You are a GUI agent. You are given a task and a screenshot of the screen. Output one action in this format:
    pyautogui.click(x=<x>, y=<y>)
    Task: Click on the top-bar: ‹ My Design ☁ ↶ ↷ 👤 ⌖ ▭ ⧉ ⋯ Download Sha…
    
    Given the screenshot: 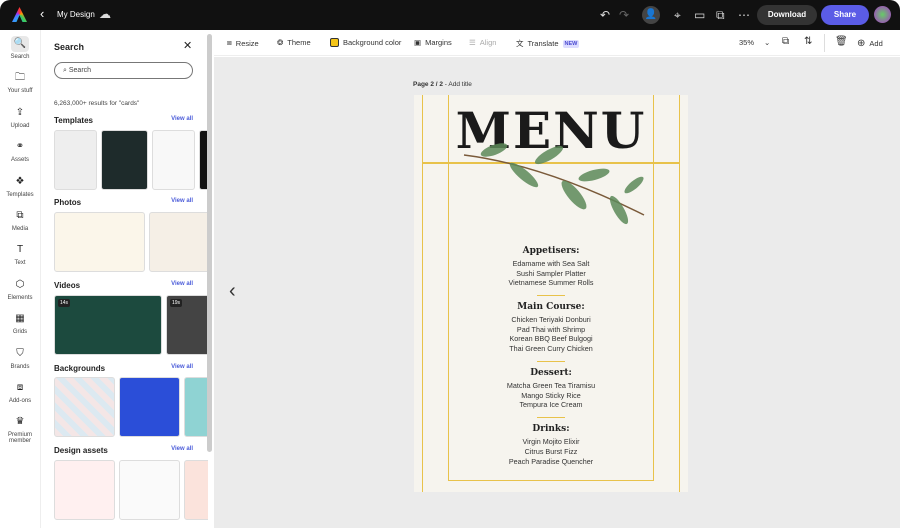 What is the action you would take?
    pyautogui.click(x=450, y=15)
    